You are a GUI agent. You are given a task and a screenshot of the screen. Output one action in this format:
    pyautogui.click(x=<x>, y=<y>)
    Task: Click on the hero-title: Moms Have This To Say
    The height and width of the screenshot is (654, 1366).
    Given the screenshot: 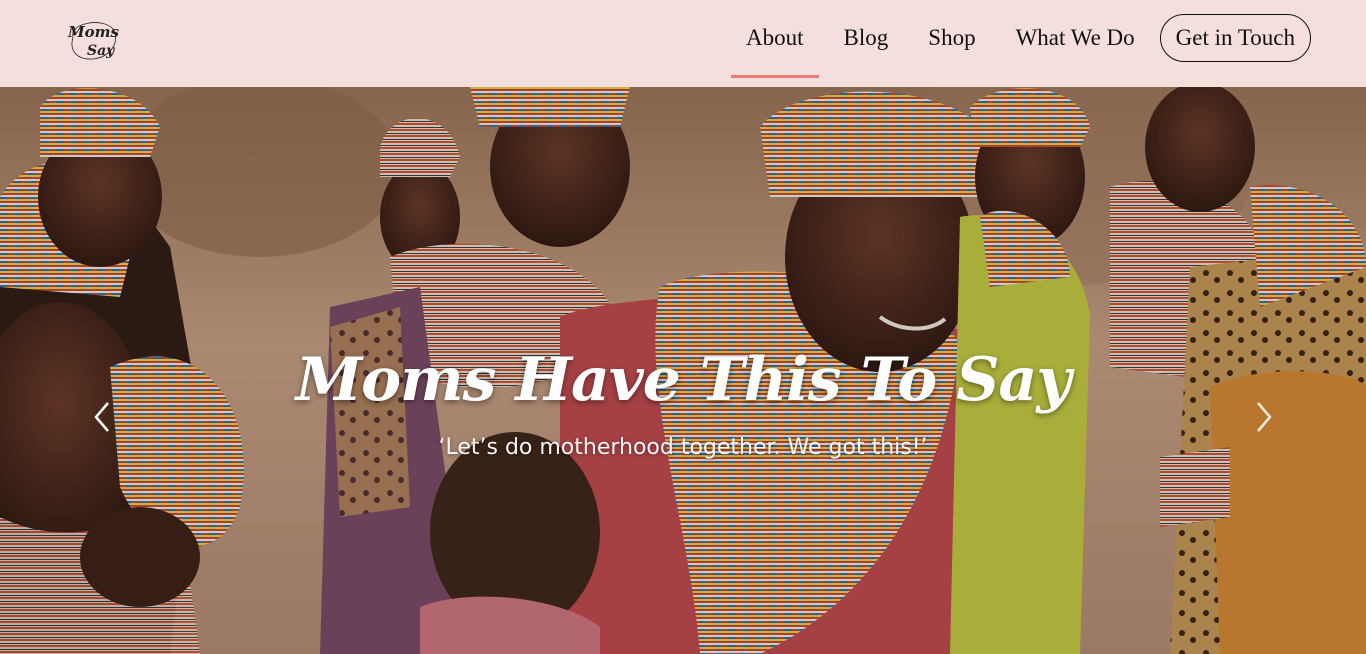 What is the action you would take?
    pyautogui.click(x=683, y=380)
    